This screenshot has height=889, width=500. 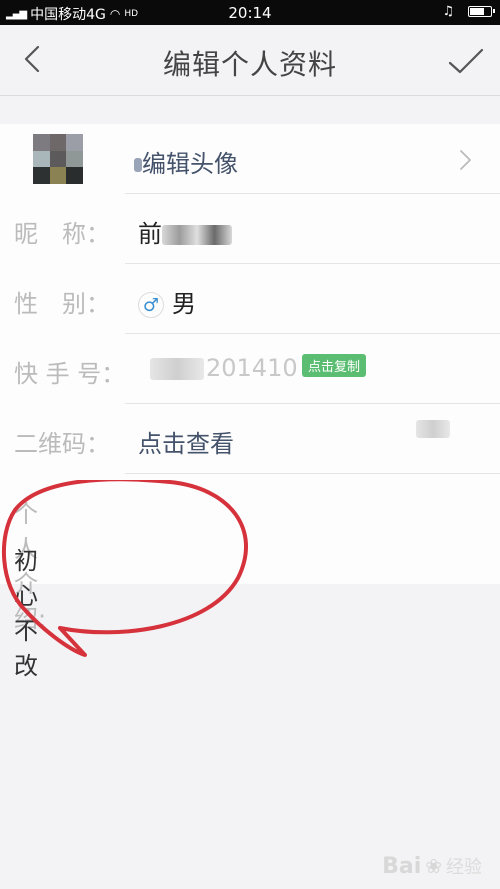 I want to click on top-bar: 编辑个人资料, so click(x=250, y=60).